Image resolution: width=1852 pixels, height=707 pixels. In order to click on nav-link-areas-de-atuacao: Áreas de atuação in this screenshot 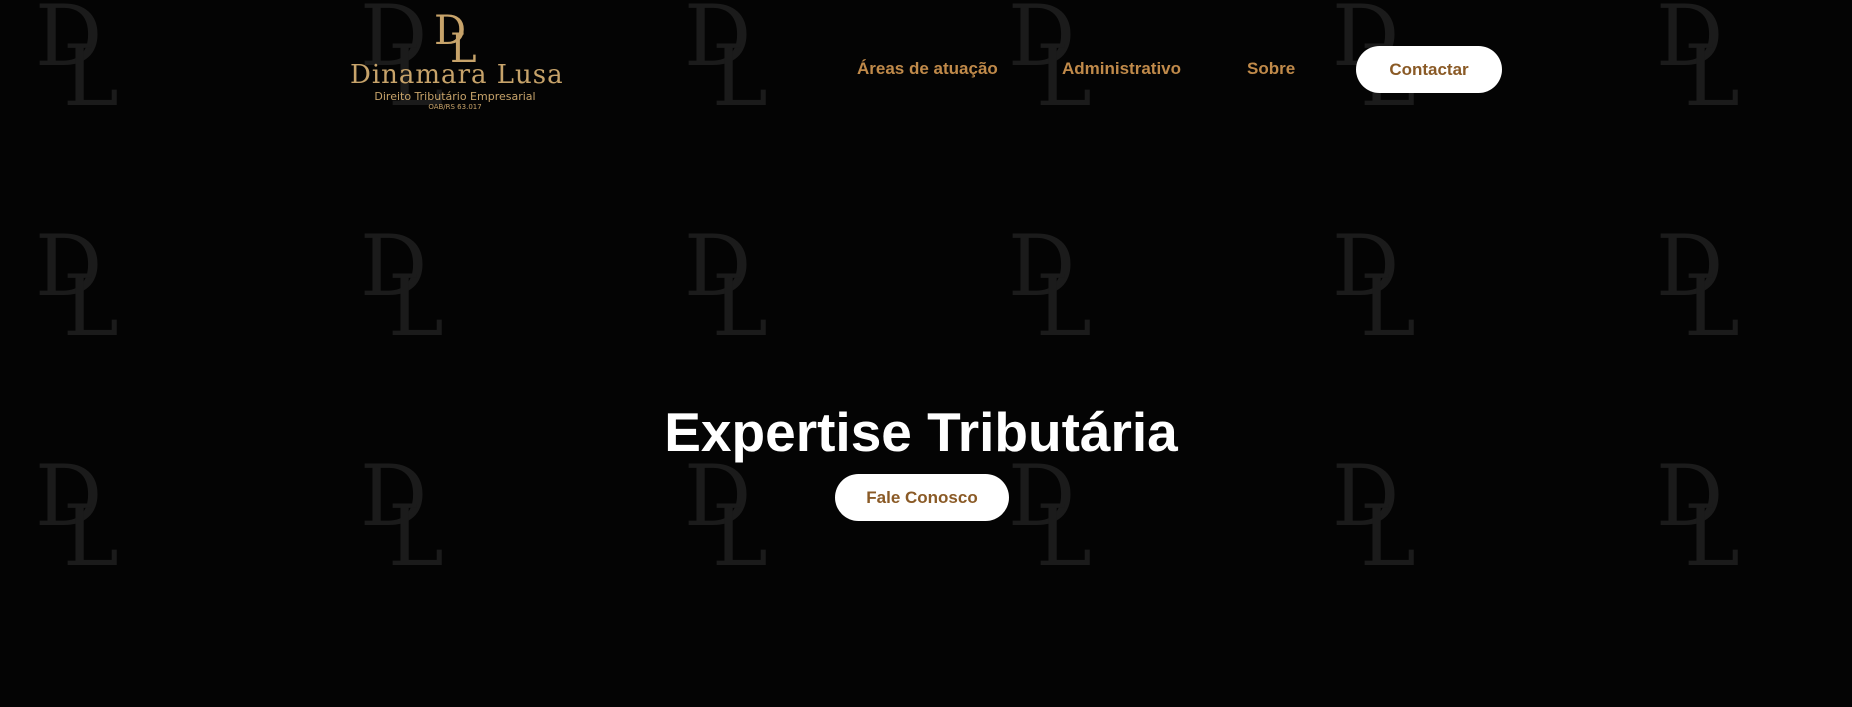, I will do `click(927, 69)`.